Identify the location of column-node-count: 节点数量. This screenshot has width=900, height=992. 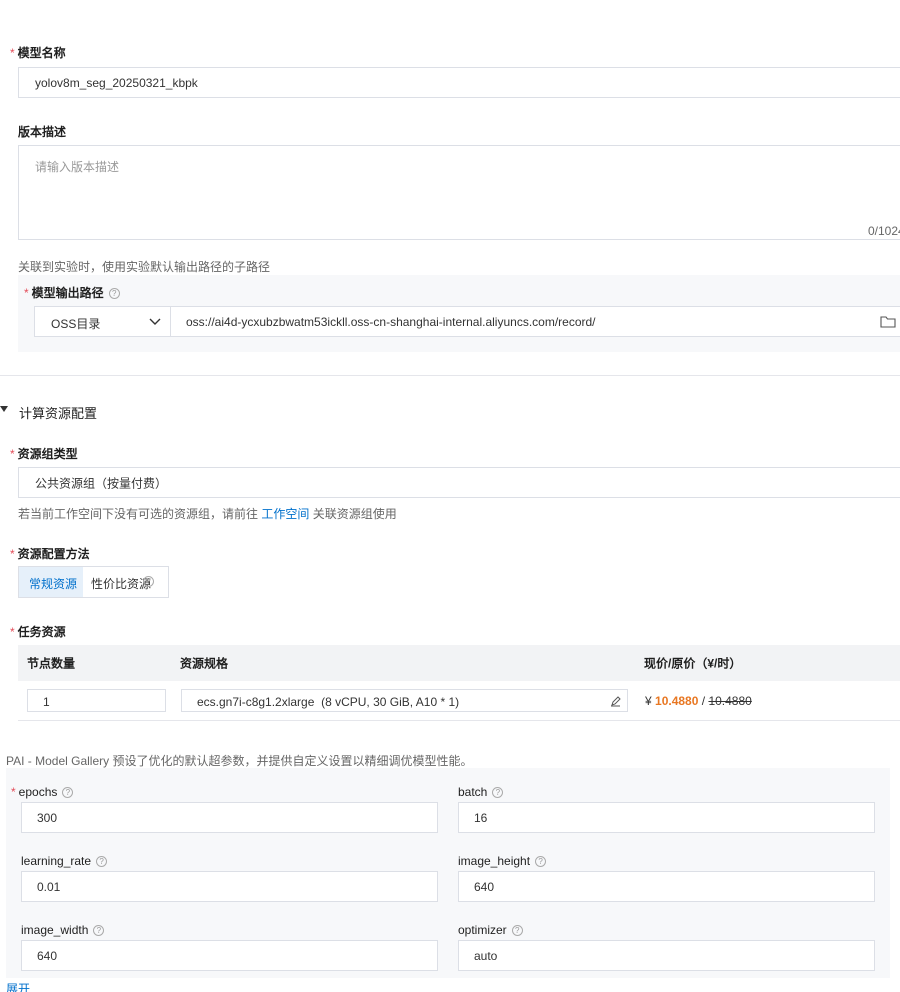
(51, 663).